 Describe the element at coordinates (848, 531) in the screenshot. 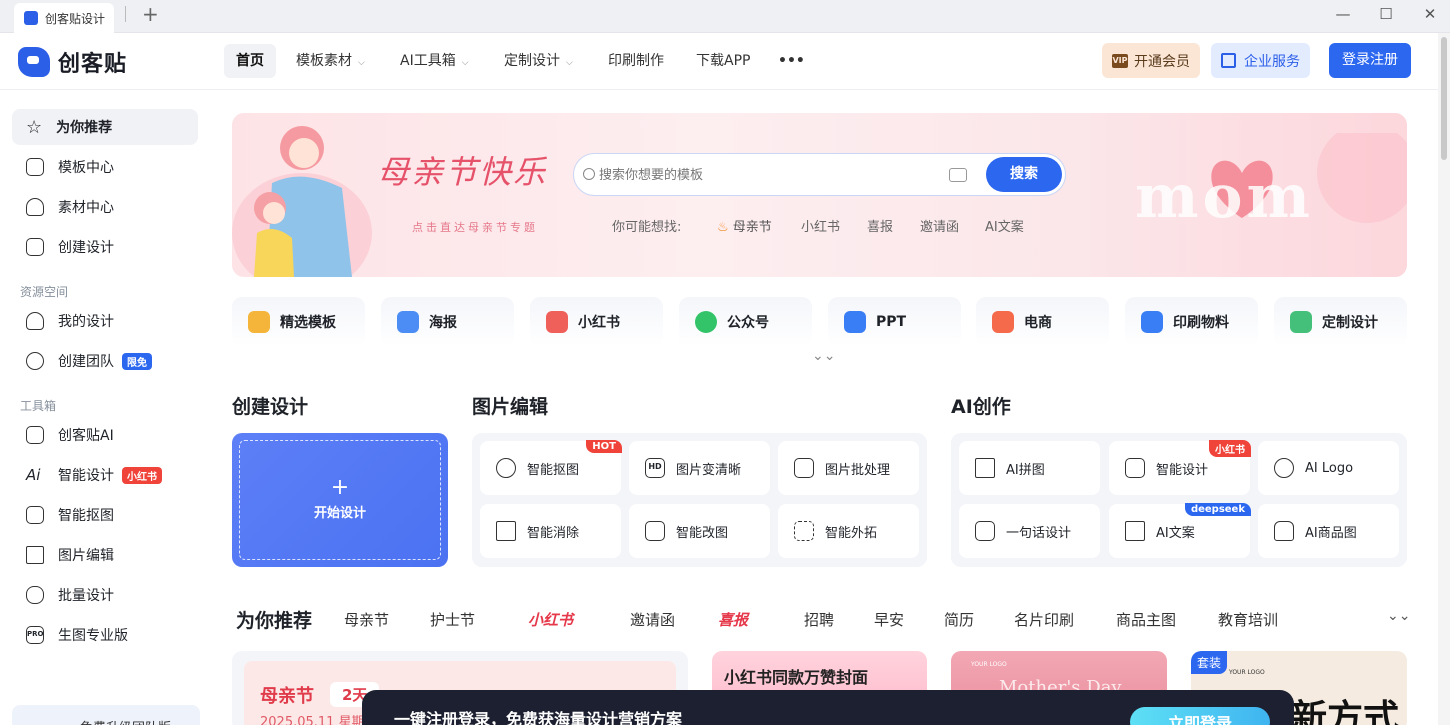

I see `tool-extend: 智能外拓` at that location.